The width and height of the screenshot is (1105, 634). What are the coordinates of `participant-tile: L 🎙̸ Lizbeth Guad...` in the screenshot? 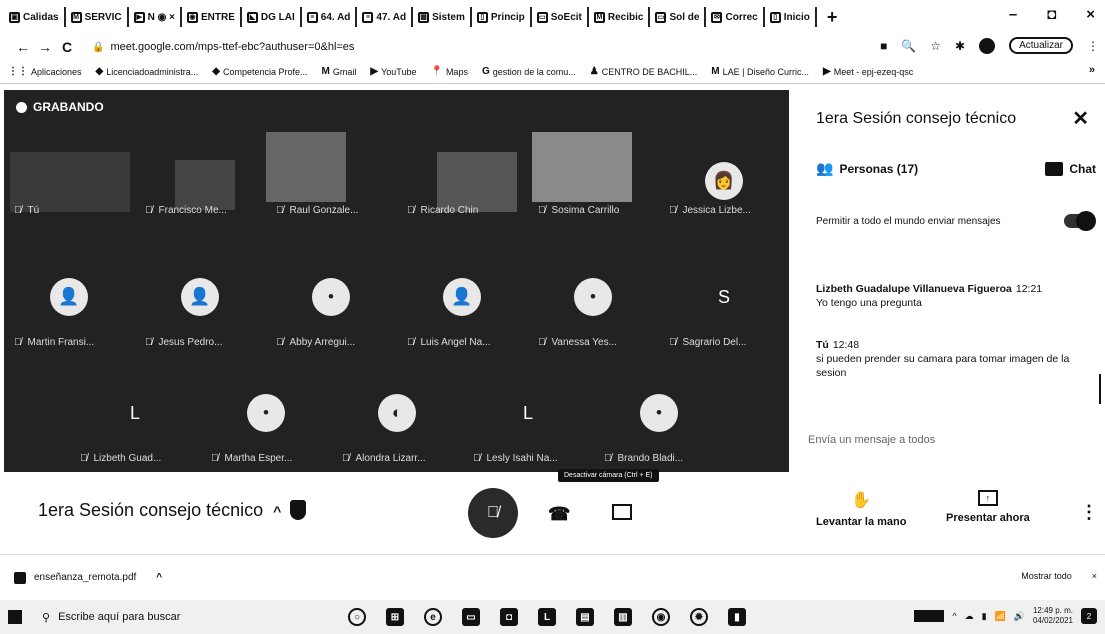 It's located at (135, 425).